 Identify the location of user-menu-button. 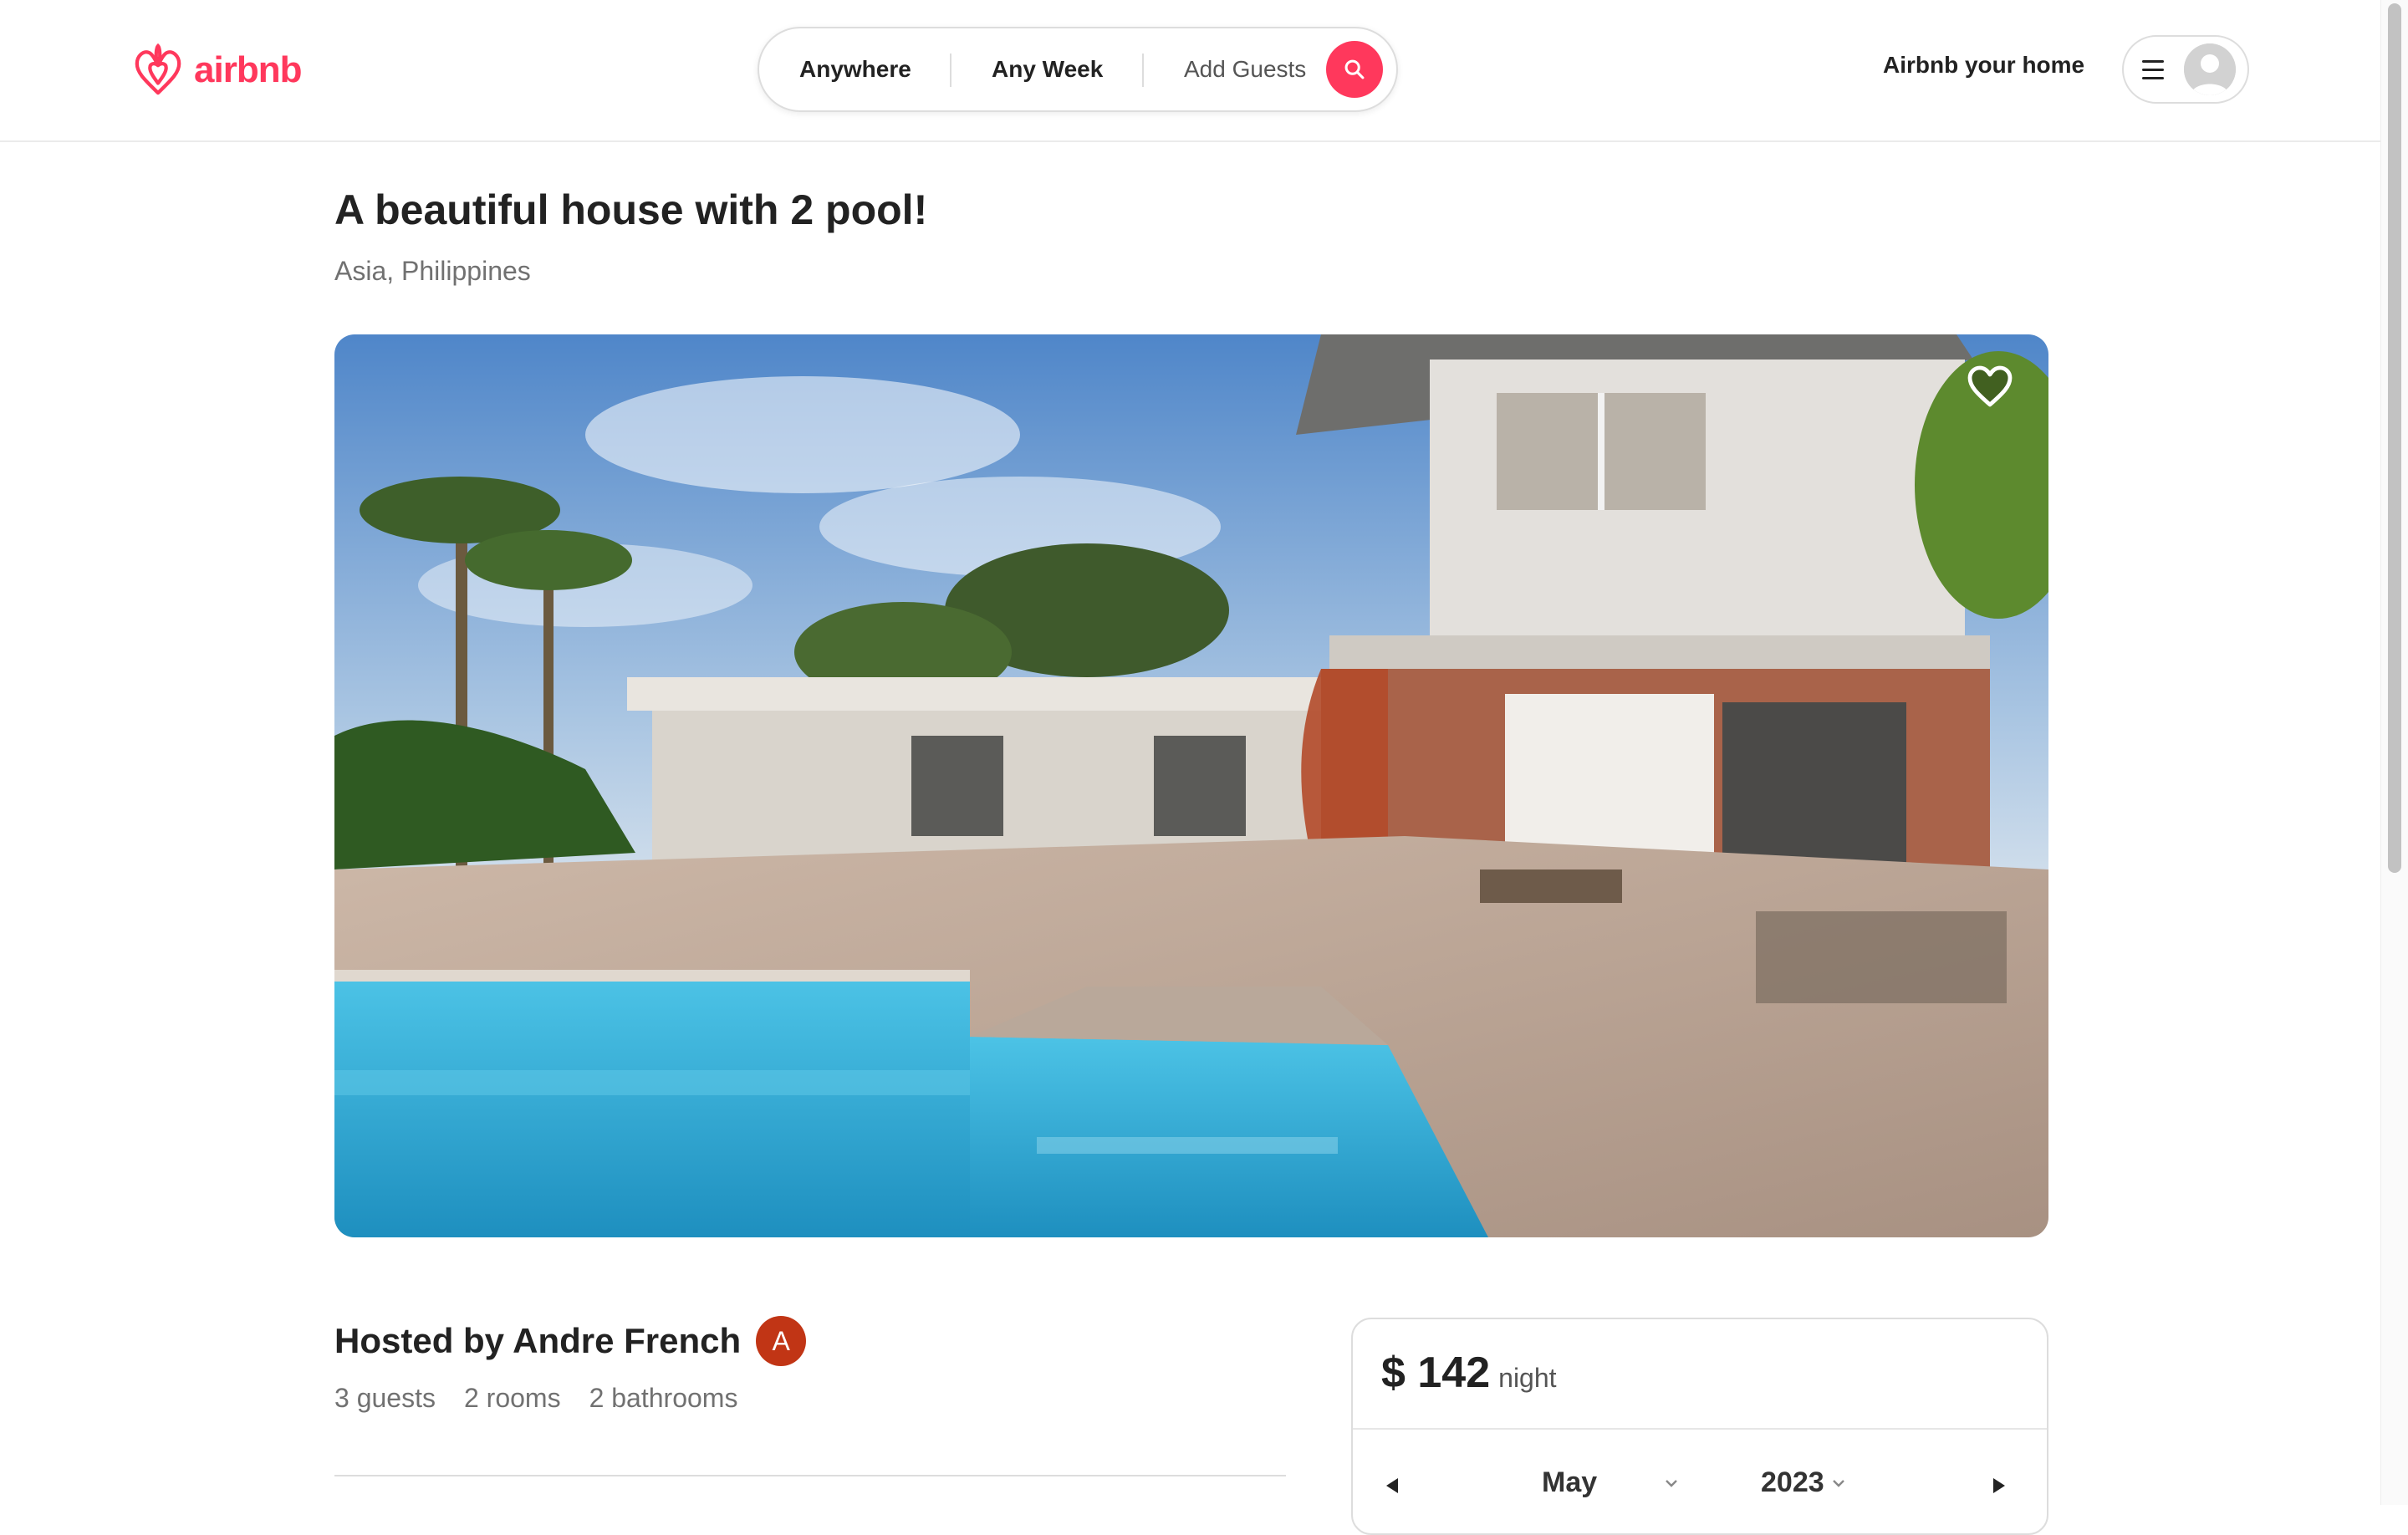
(2185, 69).